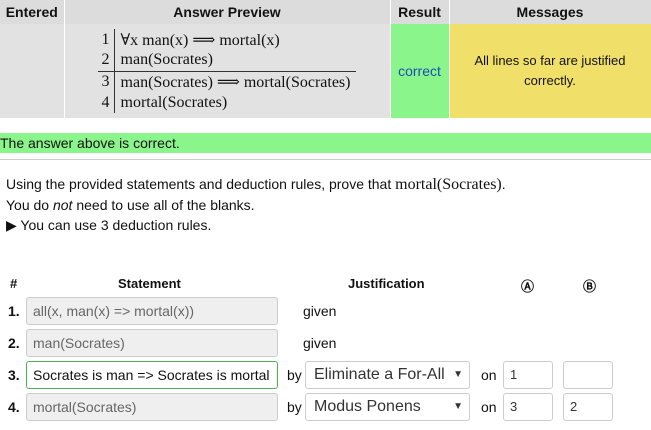  I want to click on col-header-ref-a: Ⓐ, so click(528, 286).